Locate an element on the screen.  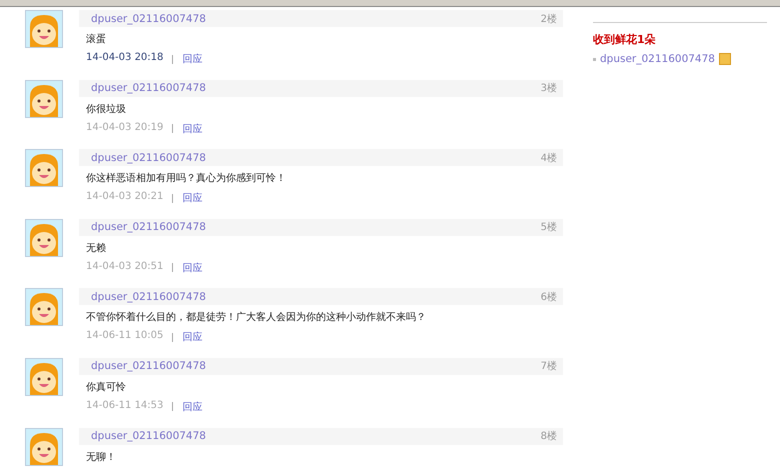
post-time: 14-06-11 10:05 is located at coordinates (125, 337).